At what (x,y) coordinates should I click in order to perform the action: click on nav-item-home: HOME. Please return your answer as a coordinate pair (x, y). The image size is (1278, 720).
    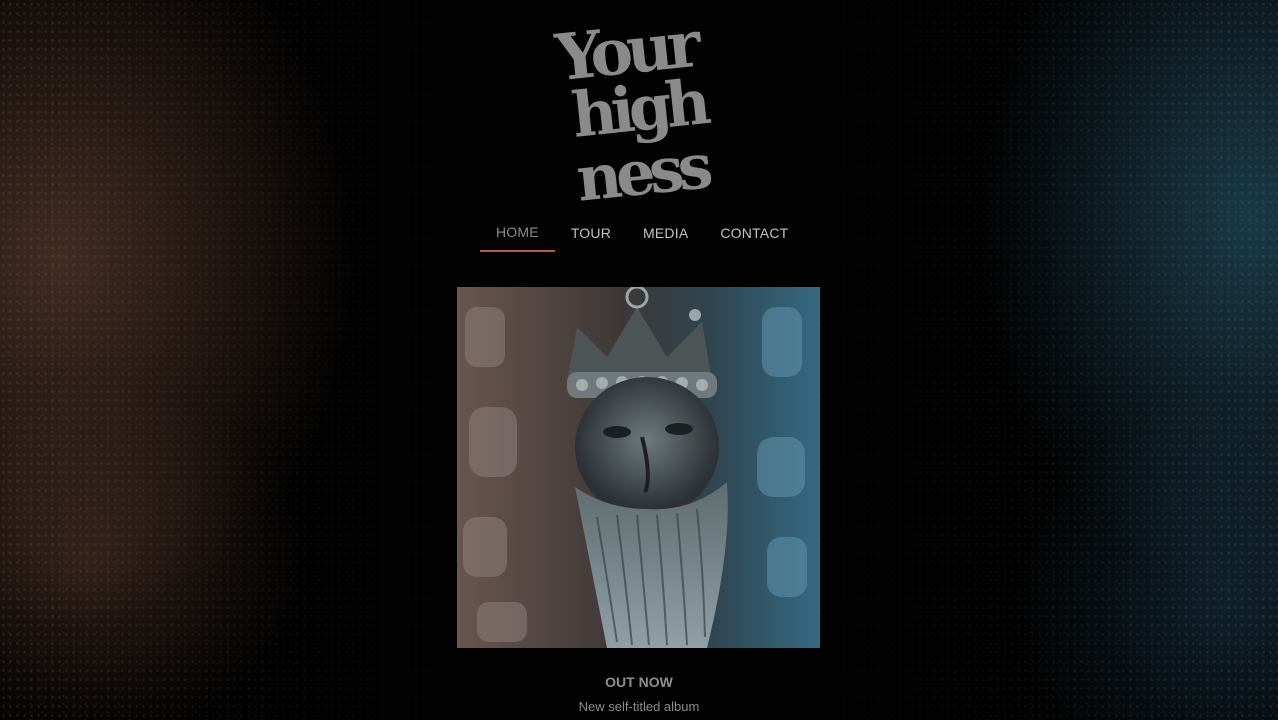
    Looking at the image, I should click on (517, 233).